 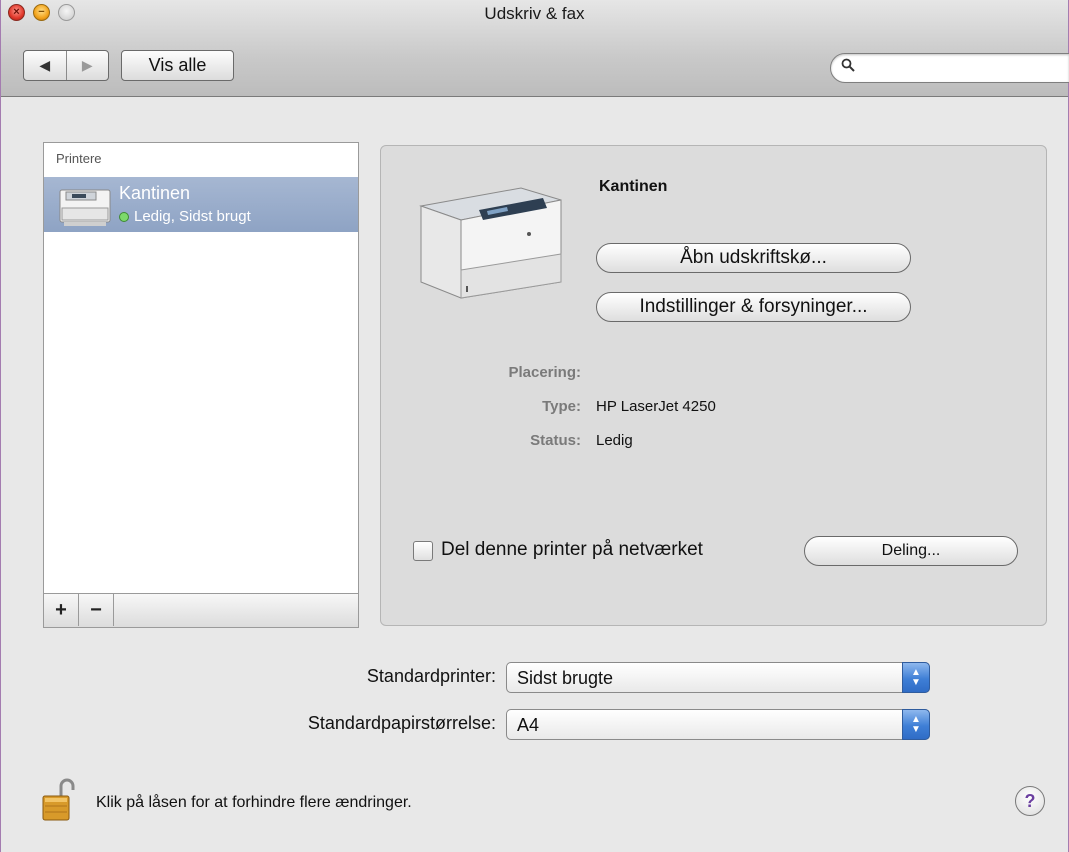 I want to click on help-button: ?, so click(x=1030, y=801).